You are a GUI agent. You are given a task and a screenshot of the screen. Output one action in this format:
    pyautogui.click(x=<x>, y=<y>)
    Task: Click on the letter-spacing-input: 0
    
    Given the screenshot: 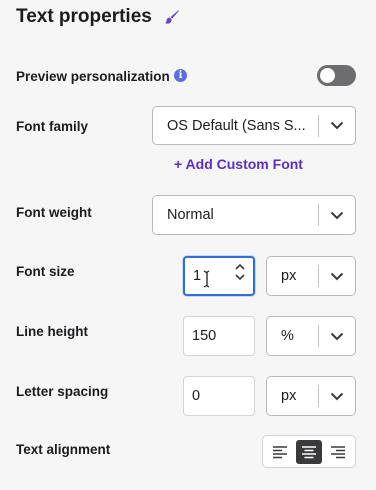 What is the action you would take?
    pyautogui.click(x=219, y=396)
    